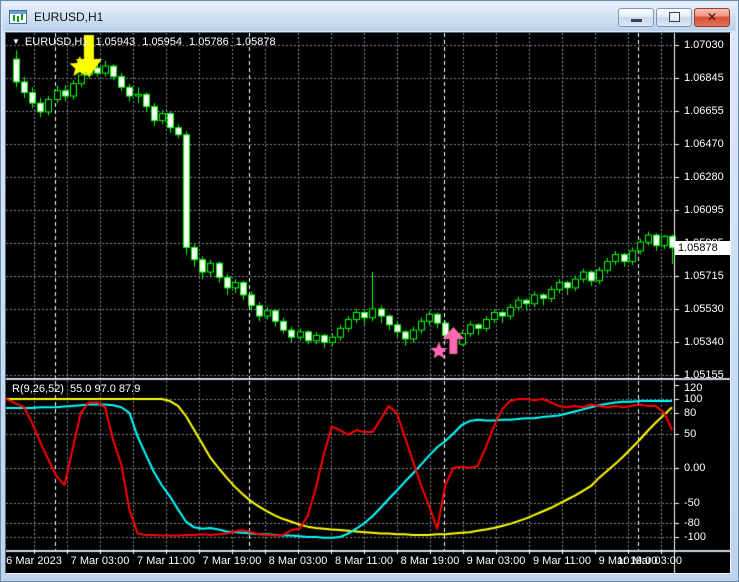 This screenshot has width=739, height=582. I want to click on indicator-tick-label: 0.00, so click(695, 468).